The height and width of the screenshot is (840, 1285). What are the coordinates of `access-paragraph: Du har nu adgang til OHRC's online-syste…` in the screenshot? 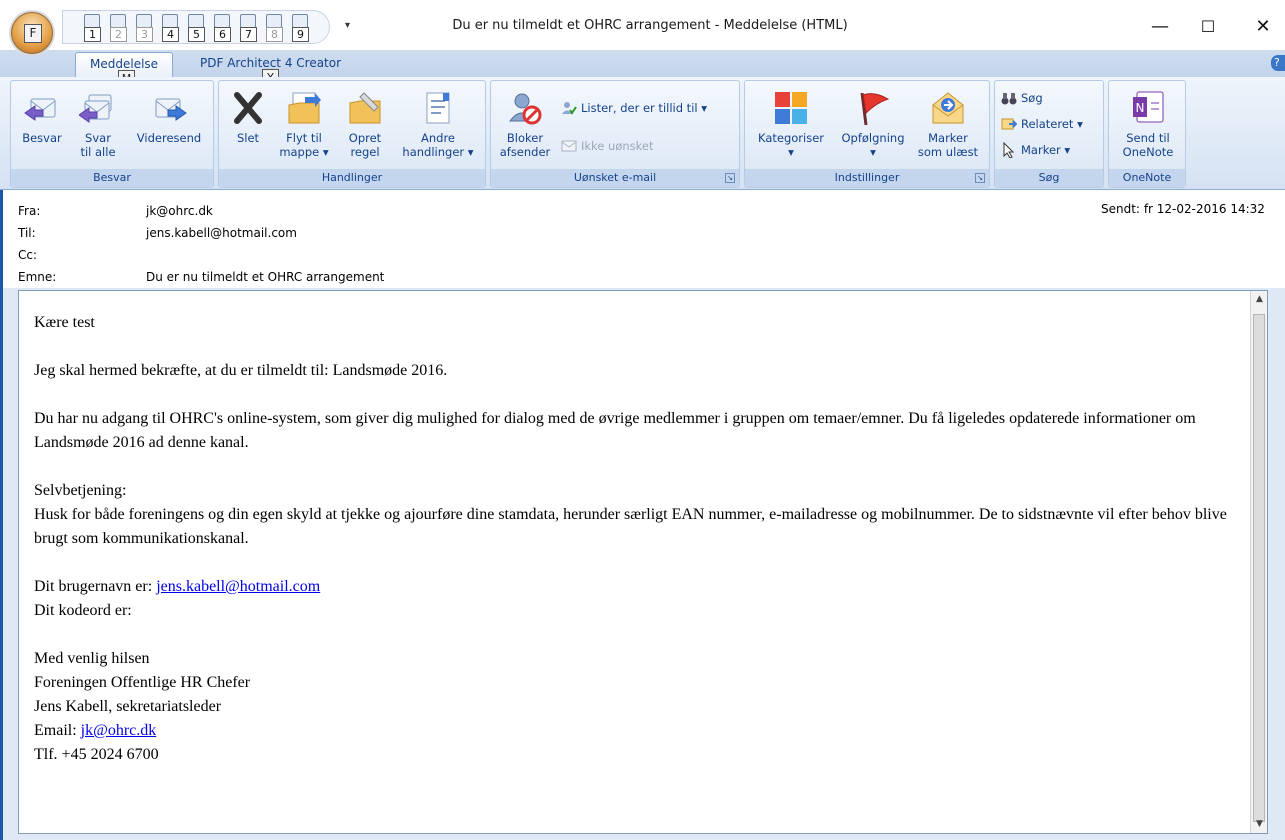 It's located at (615, 430).